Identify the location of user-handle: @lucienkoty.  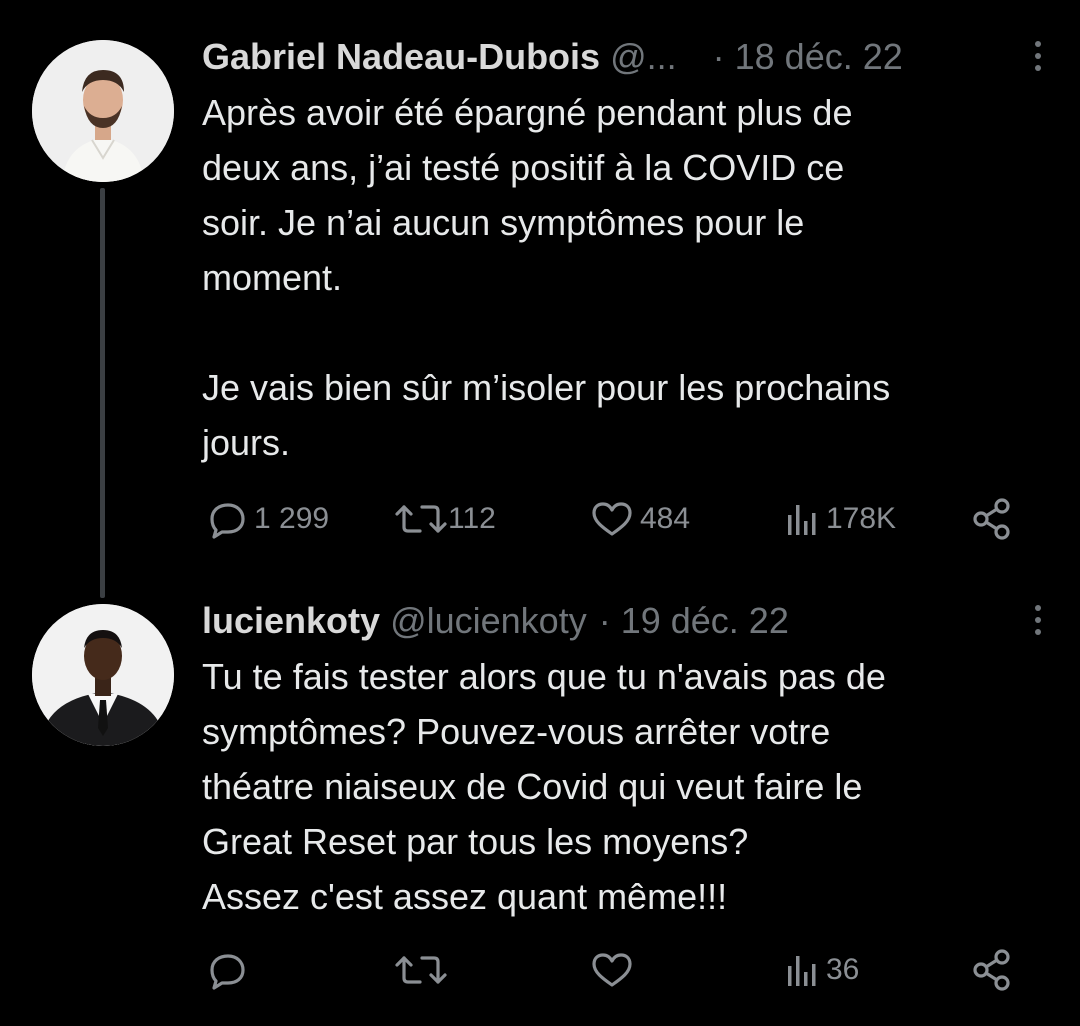
(488, 621).